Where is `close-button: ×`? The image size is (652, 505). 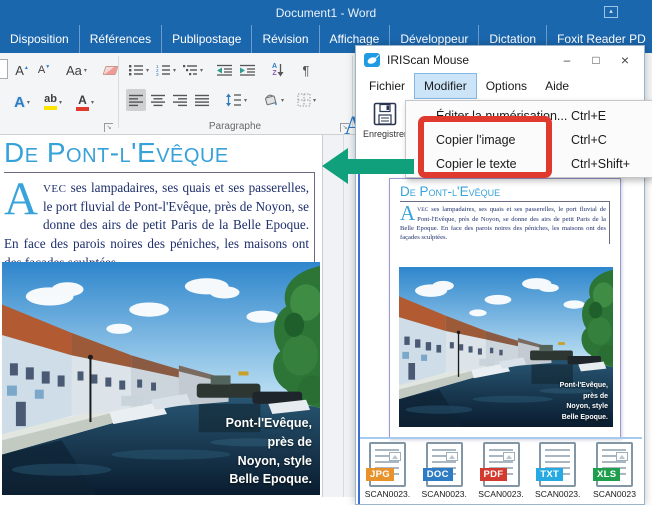
close-button: × is located at coordinates (625, 60).